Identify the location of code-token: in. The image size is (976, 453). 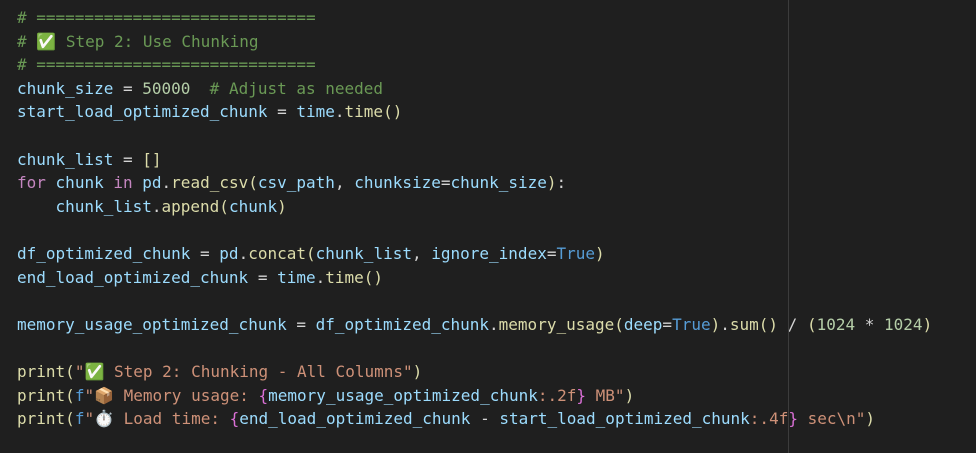
(123, 183).